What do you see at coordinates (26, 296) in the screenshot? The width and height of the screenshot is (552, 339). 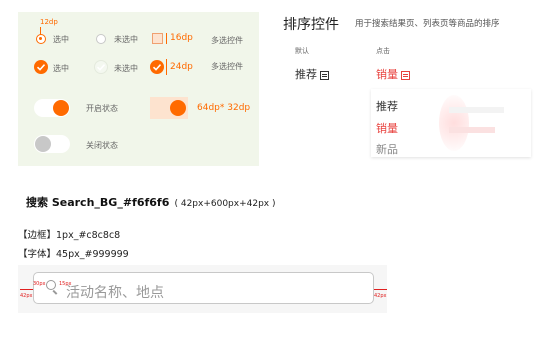 I see `left-margin-label: 42px` at bounding box center [26, 296].